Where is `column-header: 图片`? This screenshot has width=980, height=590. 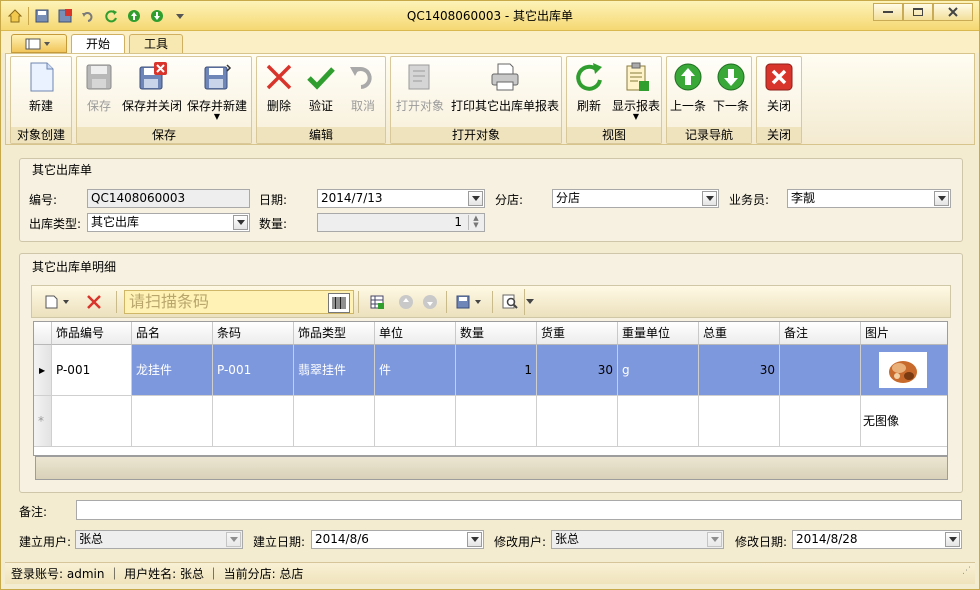
column-header: 图片 is located at coordinates (904, 333).